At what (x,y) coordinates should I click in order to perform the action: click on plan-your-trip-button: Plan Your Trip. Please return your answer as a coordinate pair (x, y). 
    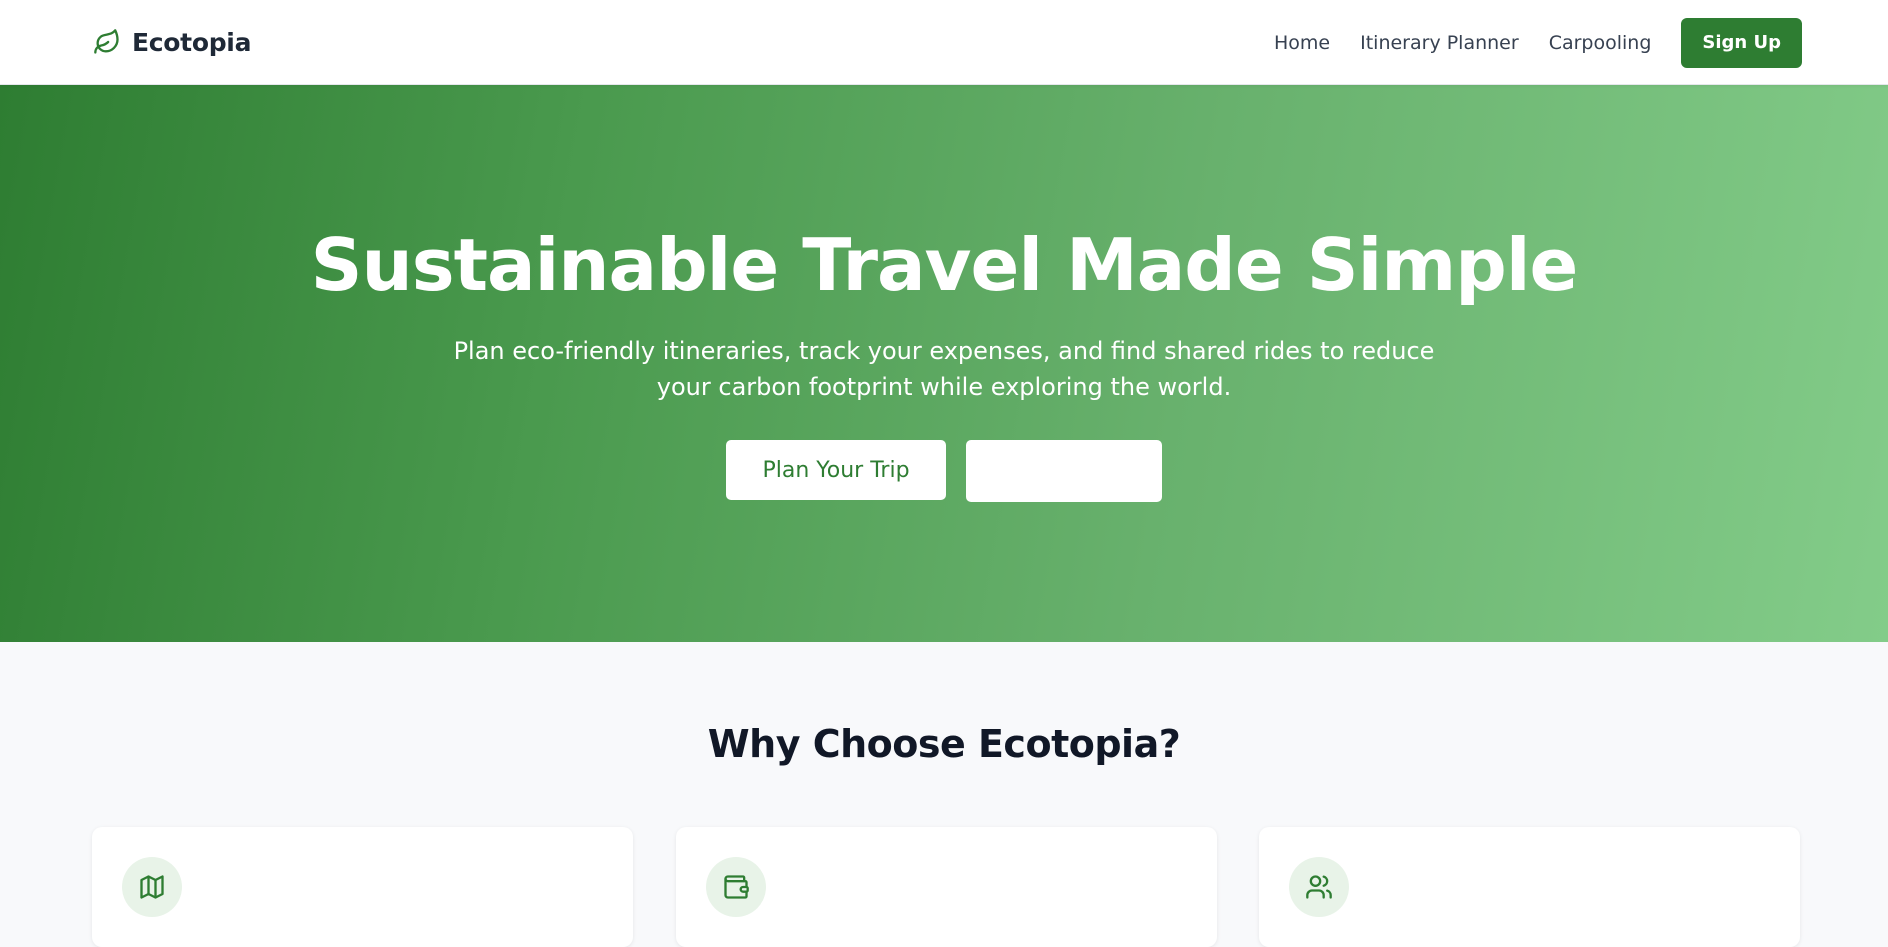
    Looking at the image, I should click on (836, 470).